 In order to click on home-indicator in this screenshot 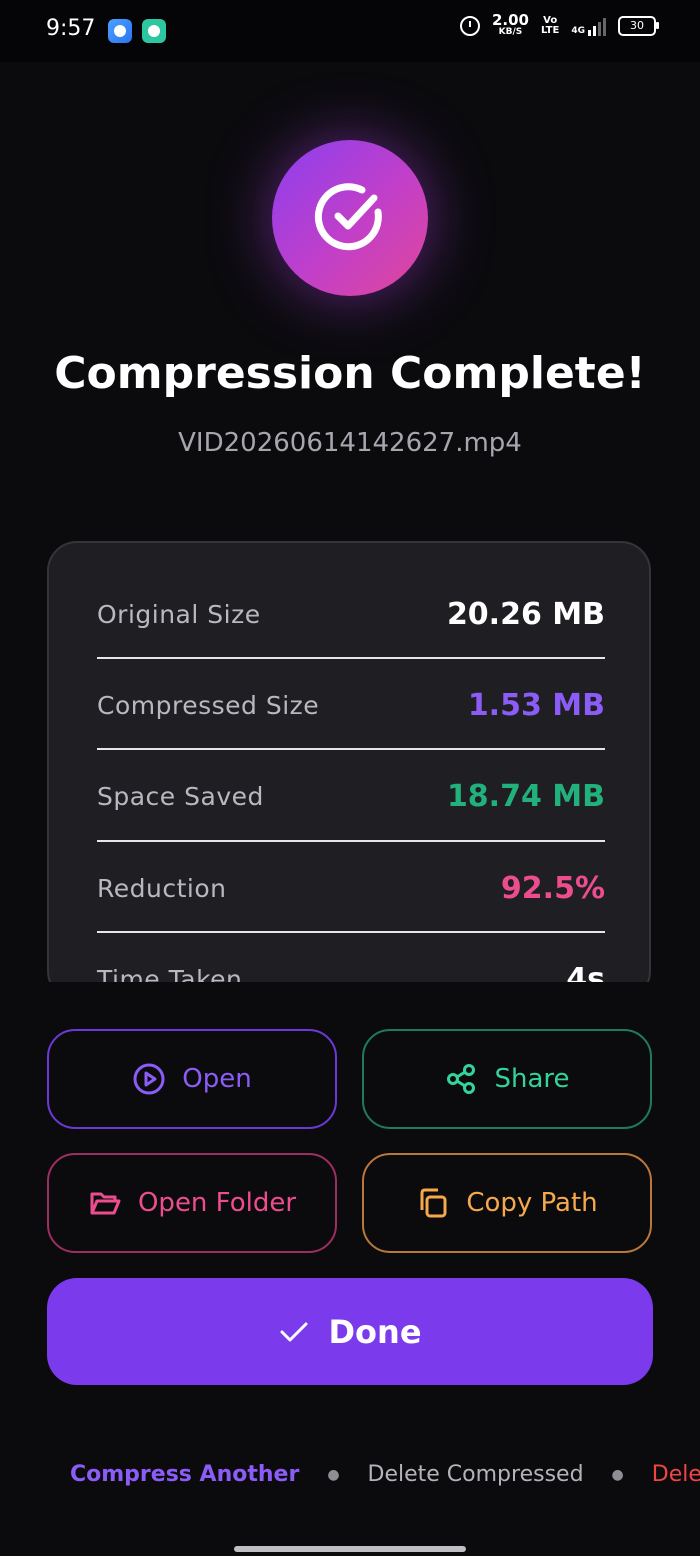, I will do `click(350, 1549)`.